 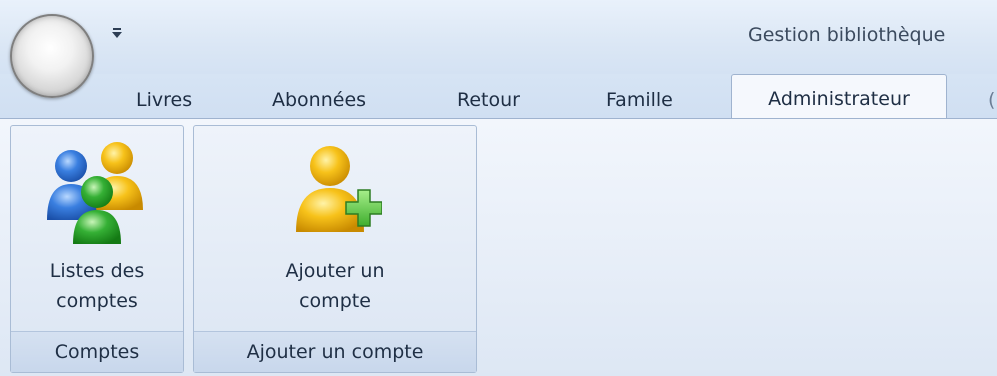 I want to click on list-accounts-label-line2: comptes, so click(x=97, y=301).